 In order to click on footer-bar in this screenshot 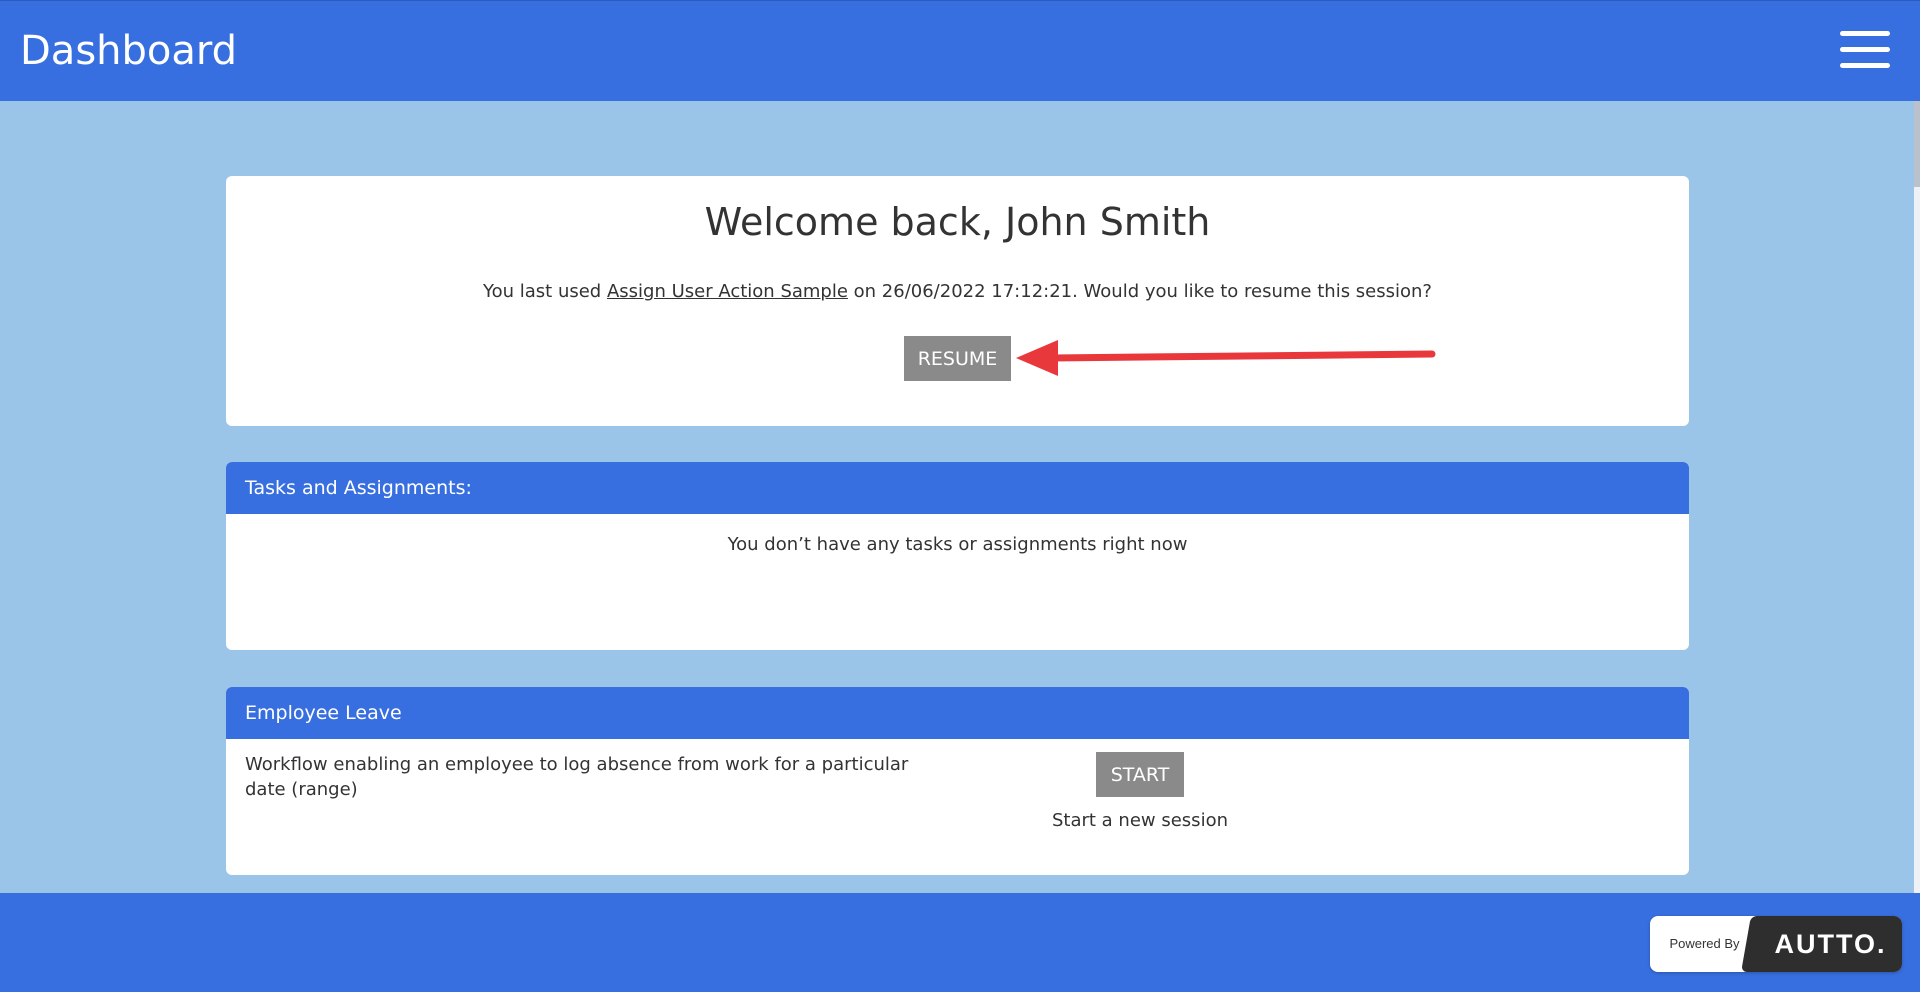, I will do `click(960, 942)`.